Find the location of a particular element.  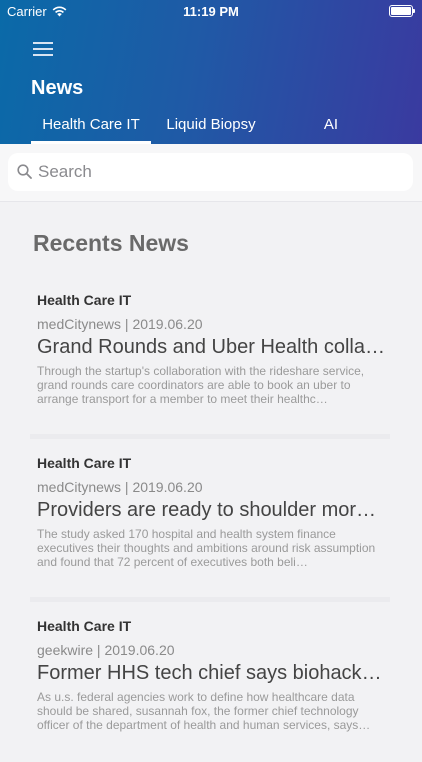

search-input is located at coordinates (218, 172).